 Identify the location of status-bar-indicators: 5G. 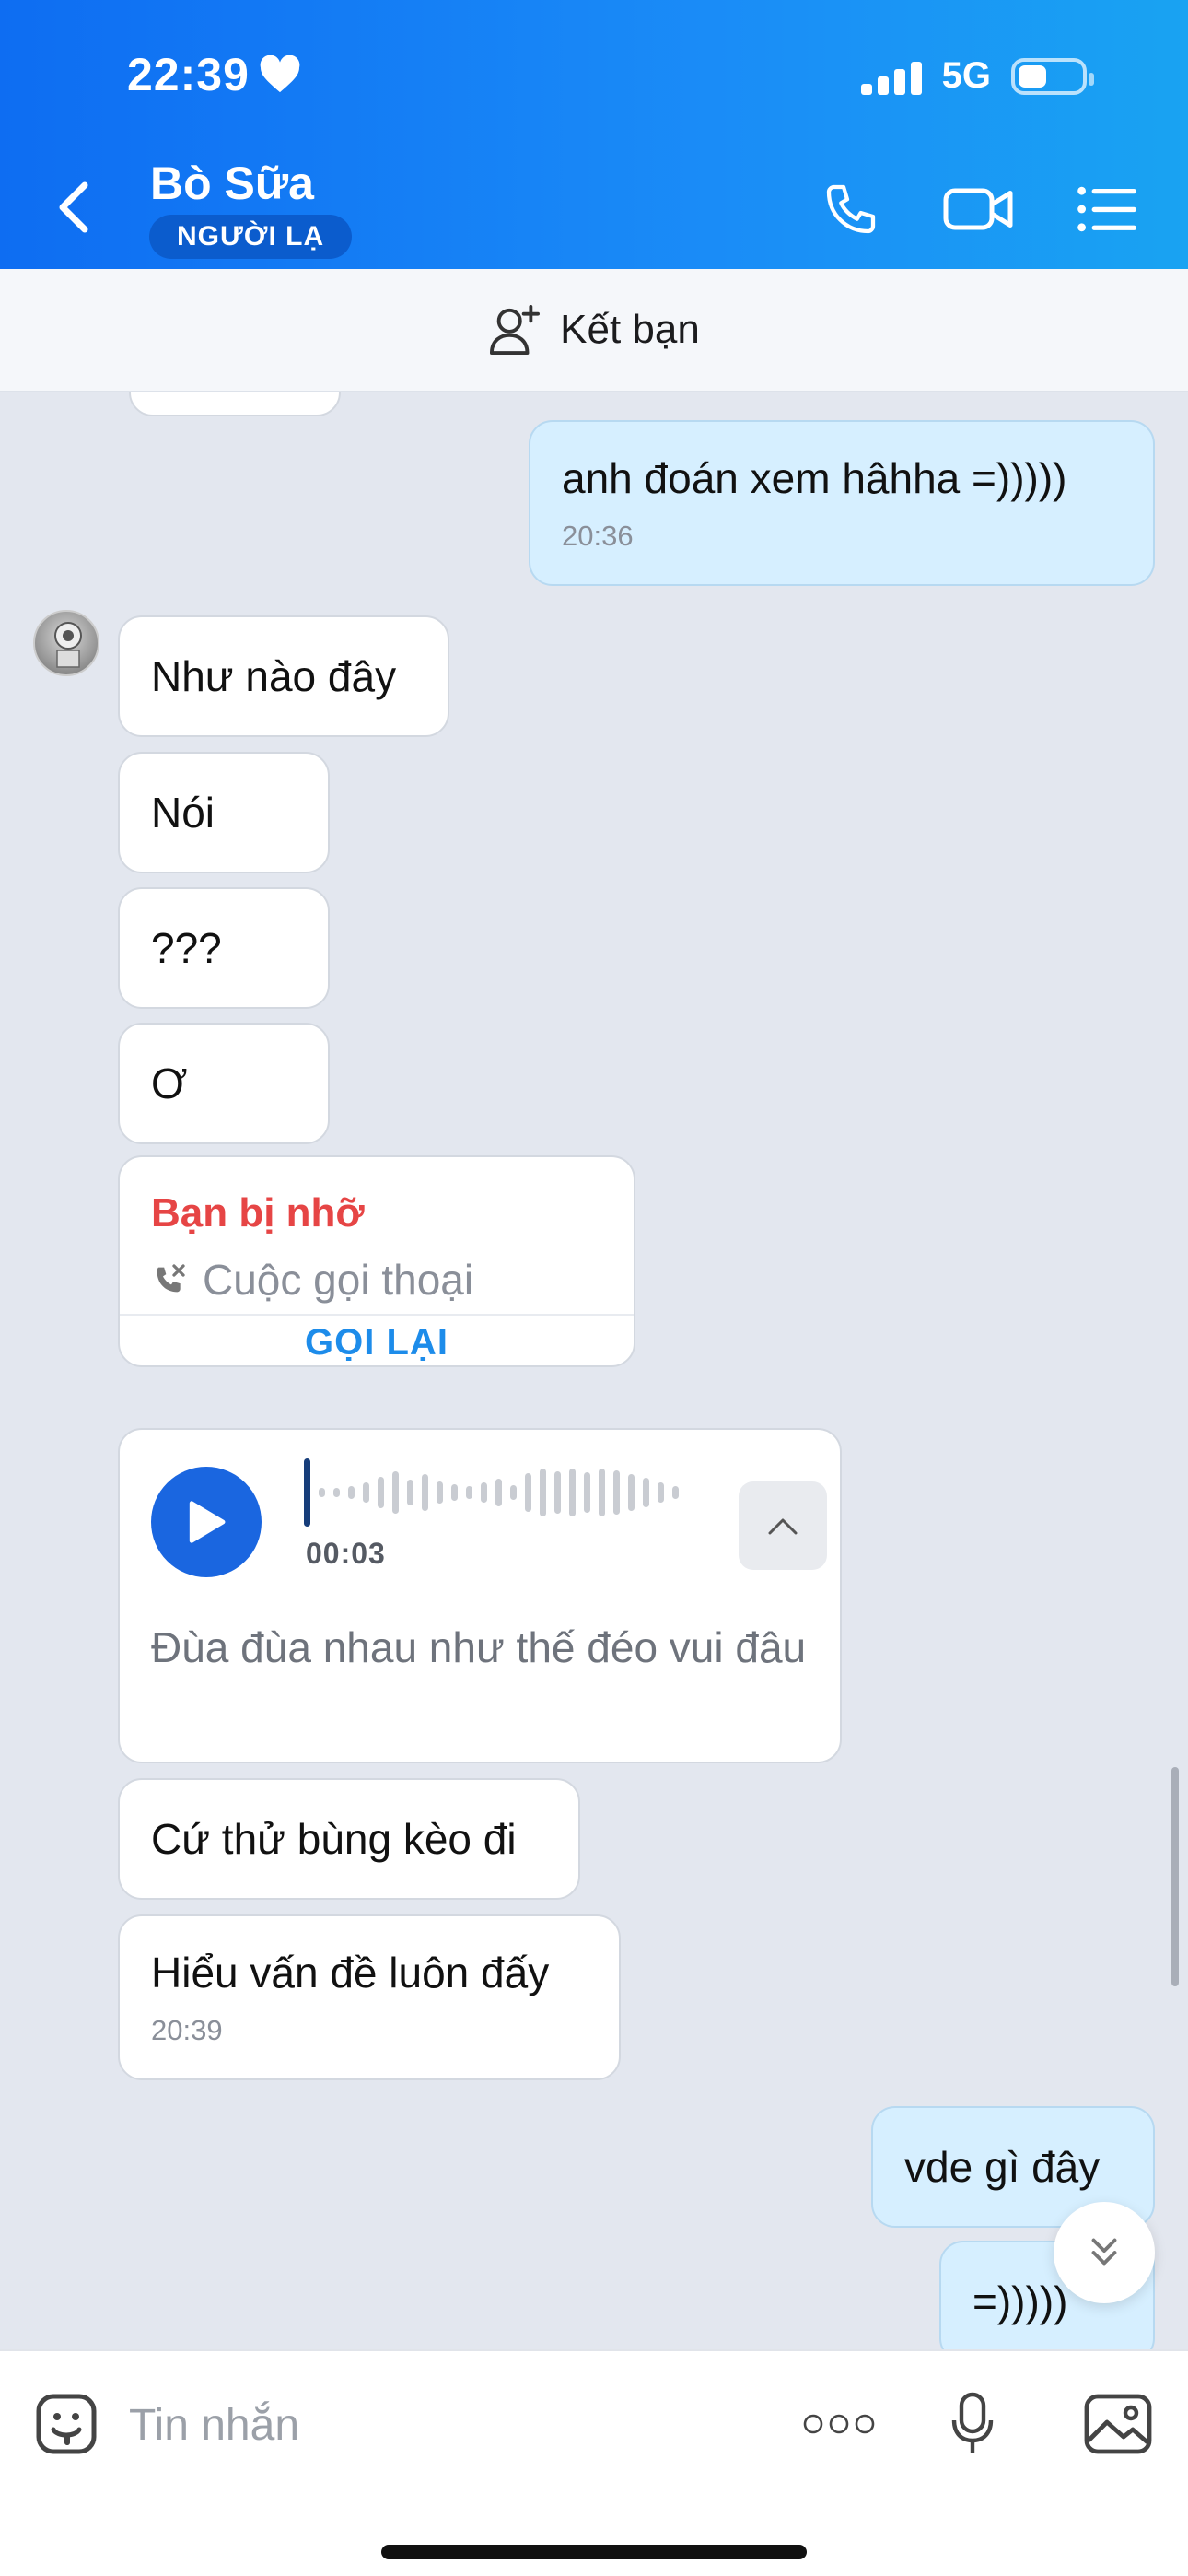
(977, 76).